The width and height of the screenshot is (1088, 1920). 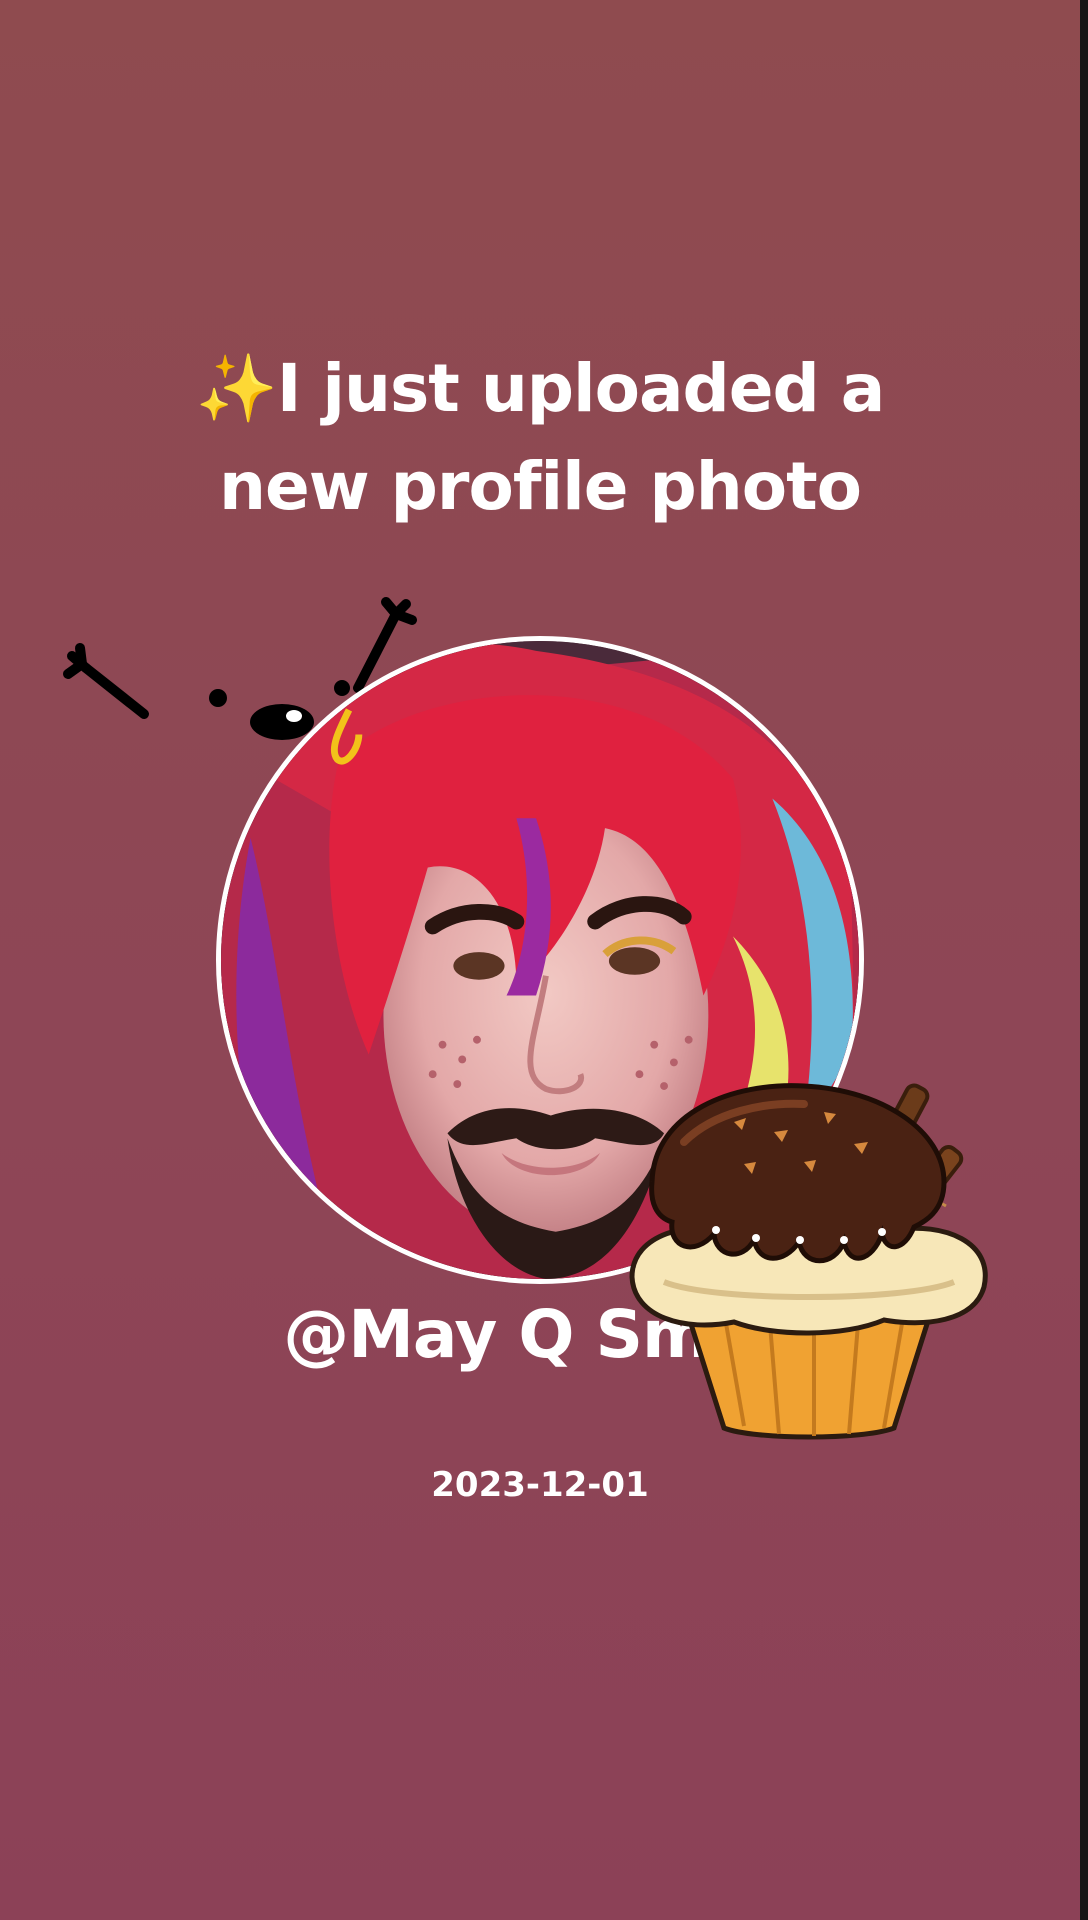 I want to click on post-date: 2023-12-01, so click(x=540, y=1485).